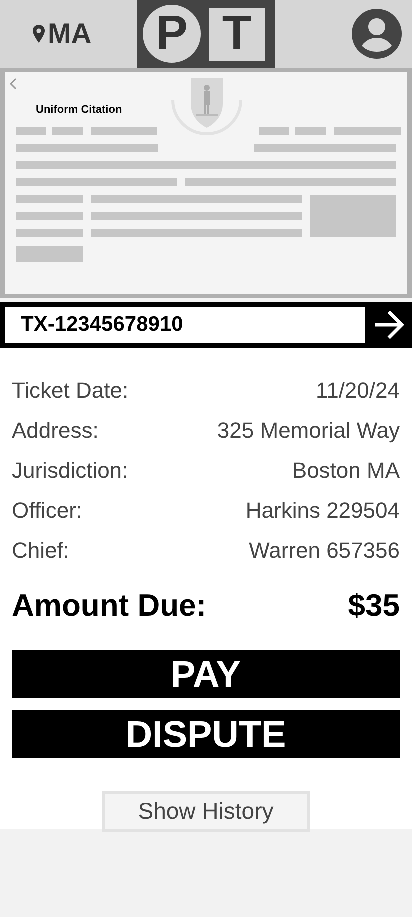  Describe the element at coordinates (206, 34) in the screenshot. I see `app-logo: P T` at that location.